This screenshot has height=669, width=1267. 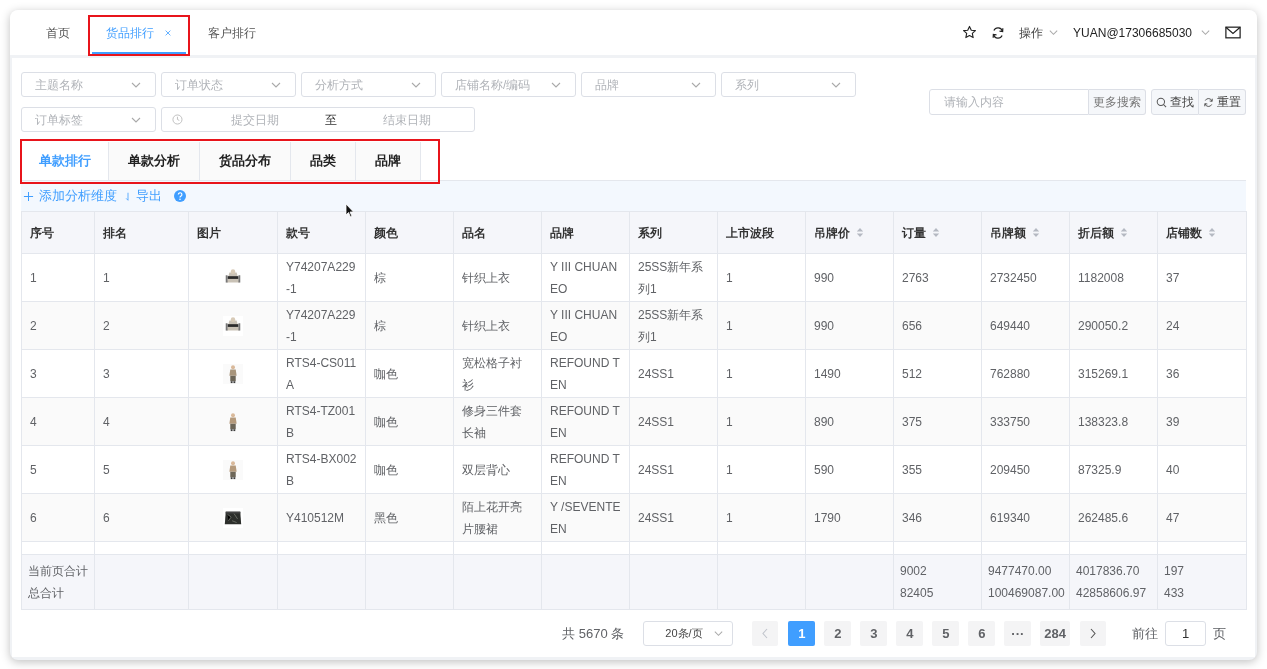 I want to click on page-button: 2, so click(x=838, y=633).